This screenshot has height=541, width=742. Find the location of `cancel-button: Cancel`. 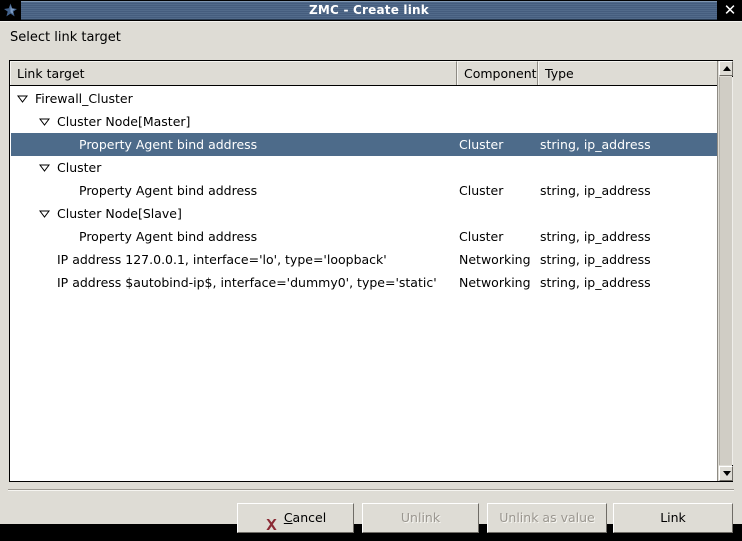

cancel-button: Cancel is located at coordinates (295, 518).